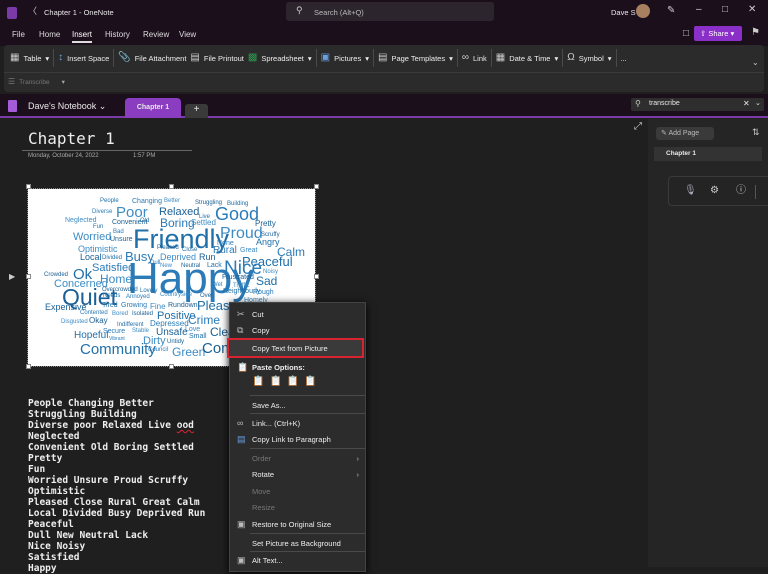 The height and width of the screenshot is (574, 768). I want to click on notebook-view-icon: □, so click(686, 34).